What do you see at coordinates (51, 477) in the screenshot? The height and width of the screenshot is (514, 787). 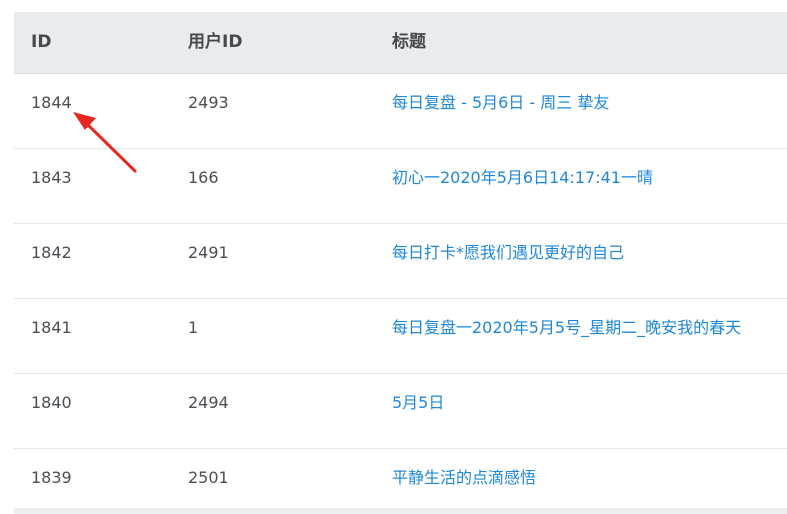 I see `cell-id: 1839` at bounding box center [51, 477].